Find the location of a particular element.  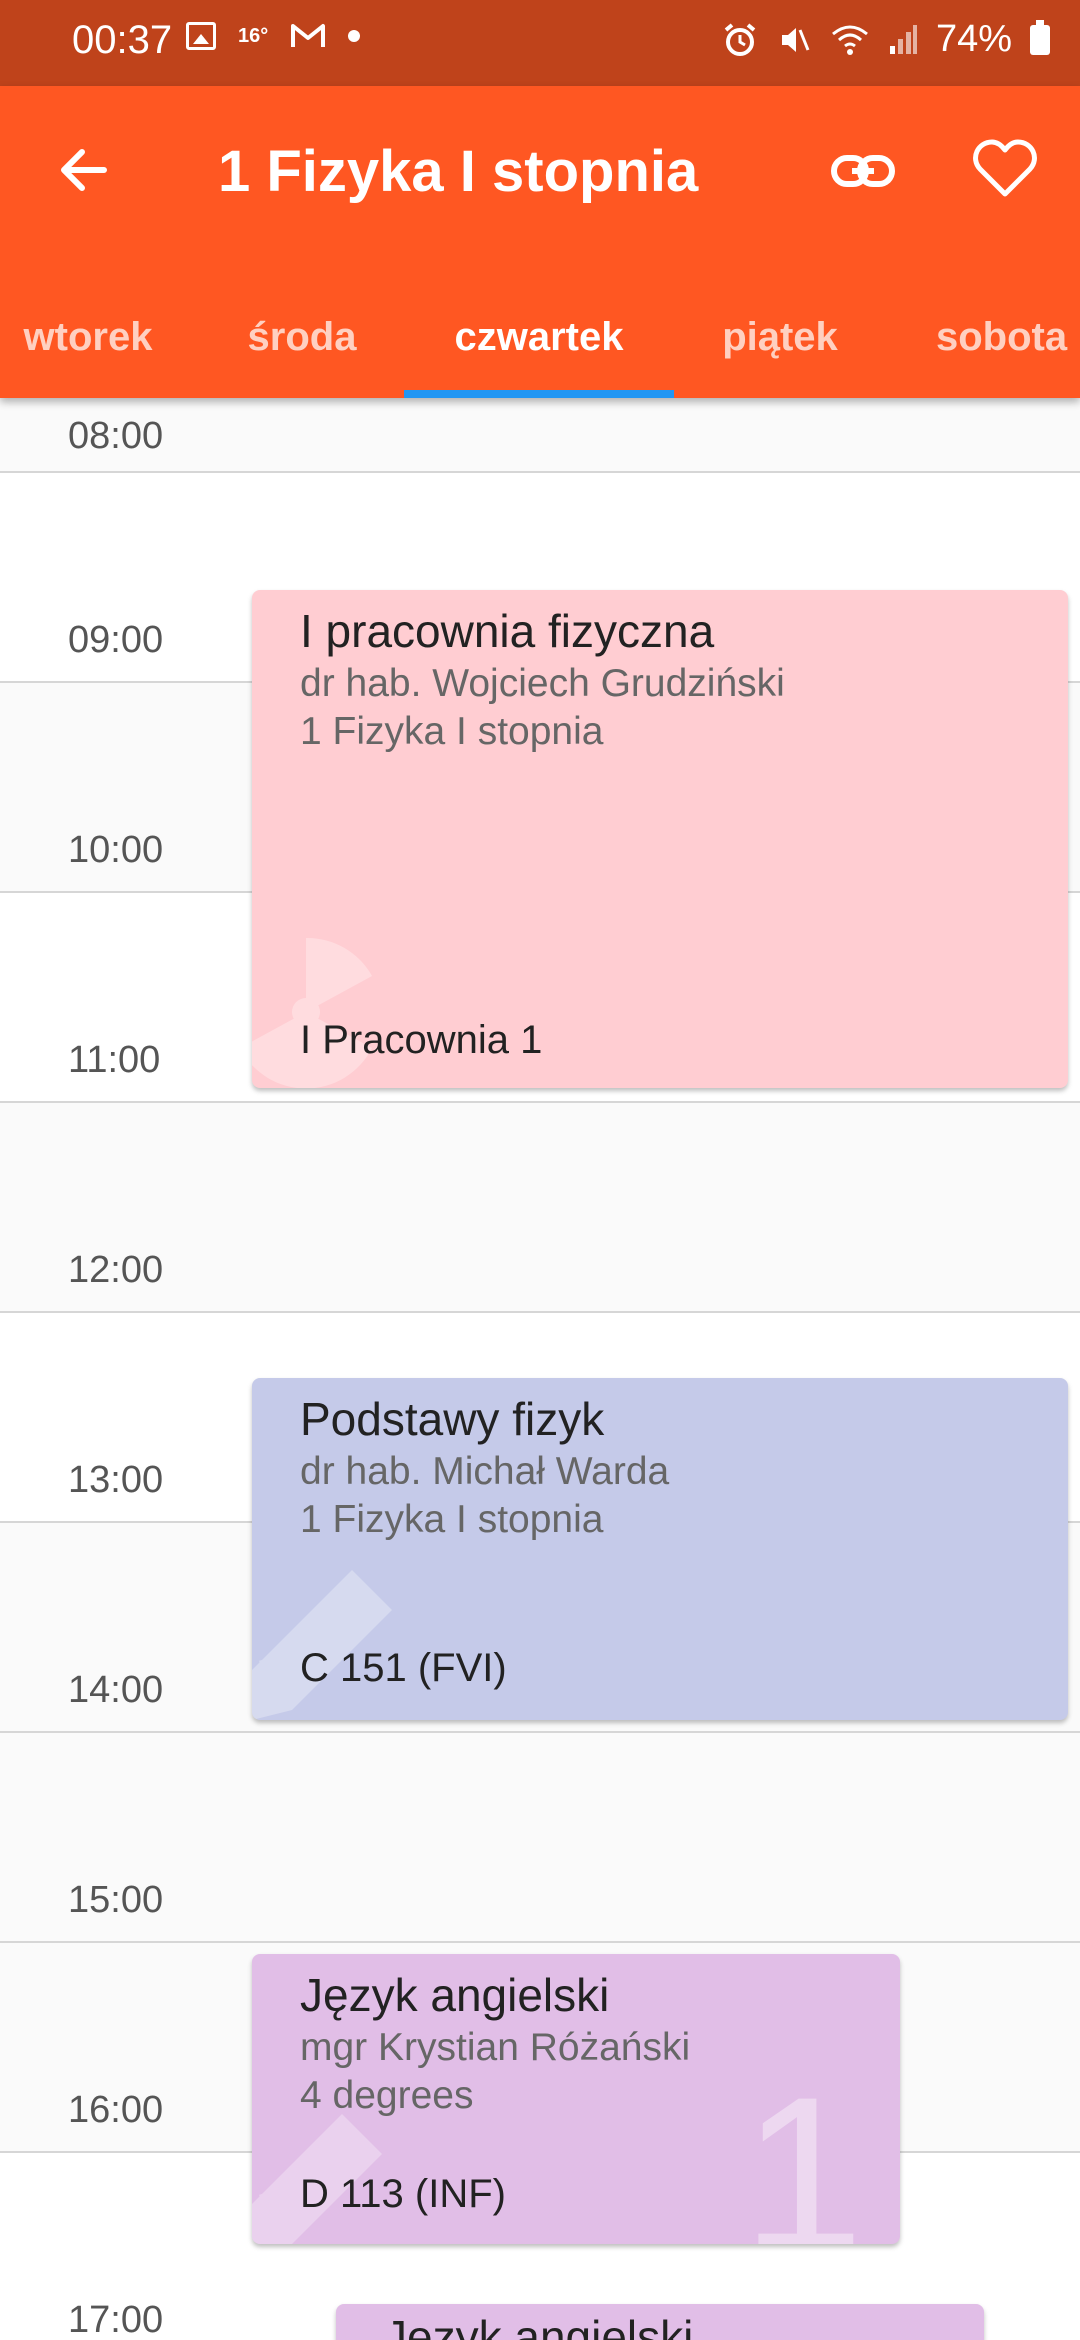

time-label: 09:00 is located at coordinates (116, 640).